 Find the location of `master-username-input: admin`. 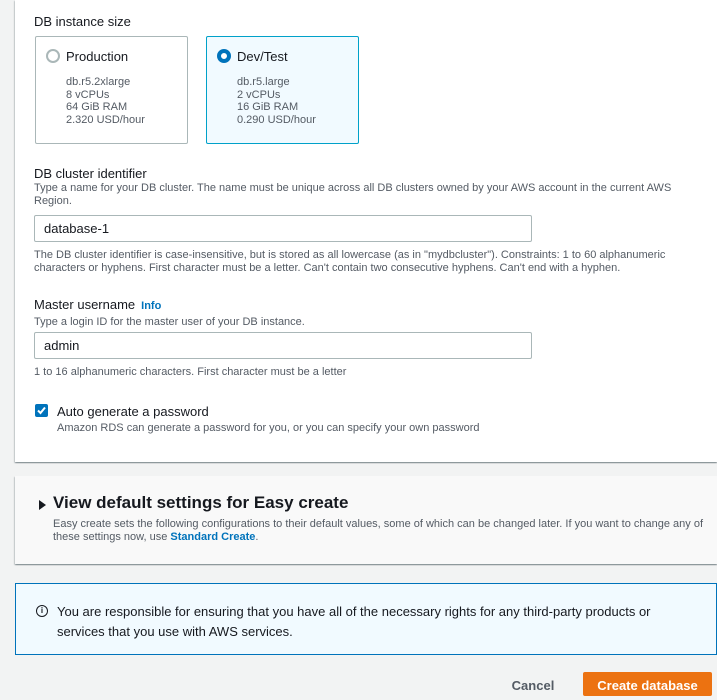

master-username-input: admin is located at coordinates (283, 345).